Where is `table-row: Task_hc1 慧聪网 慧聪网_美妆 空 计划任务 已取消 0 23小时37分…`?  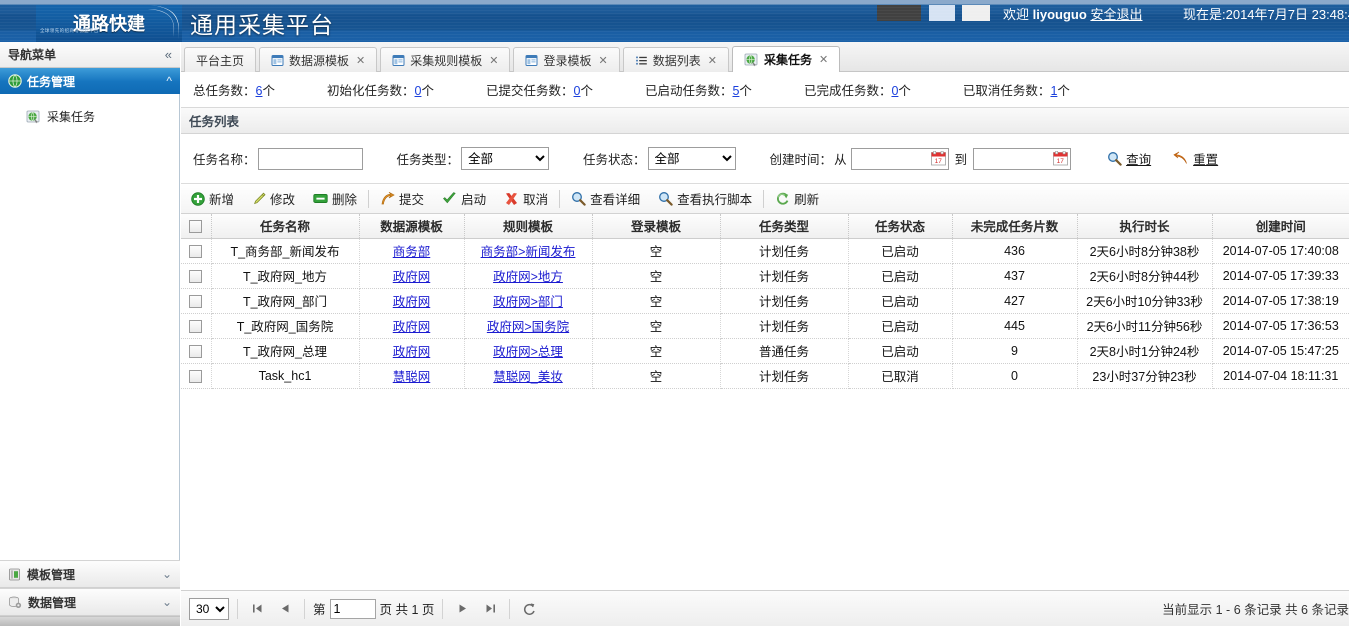
table-row: Task_hc1 慧聪网 慧聪网_美妆 空 计划任务 已取消 0 23小时37分… is located at coordinates (765, 376).